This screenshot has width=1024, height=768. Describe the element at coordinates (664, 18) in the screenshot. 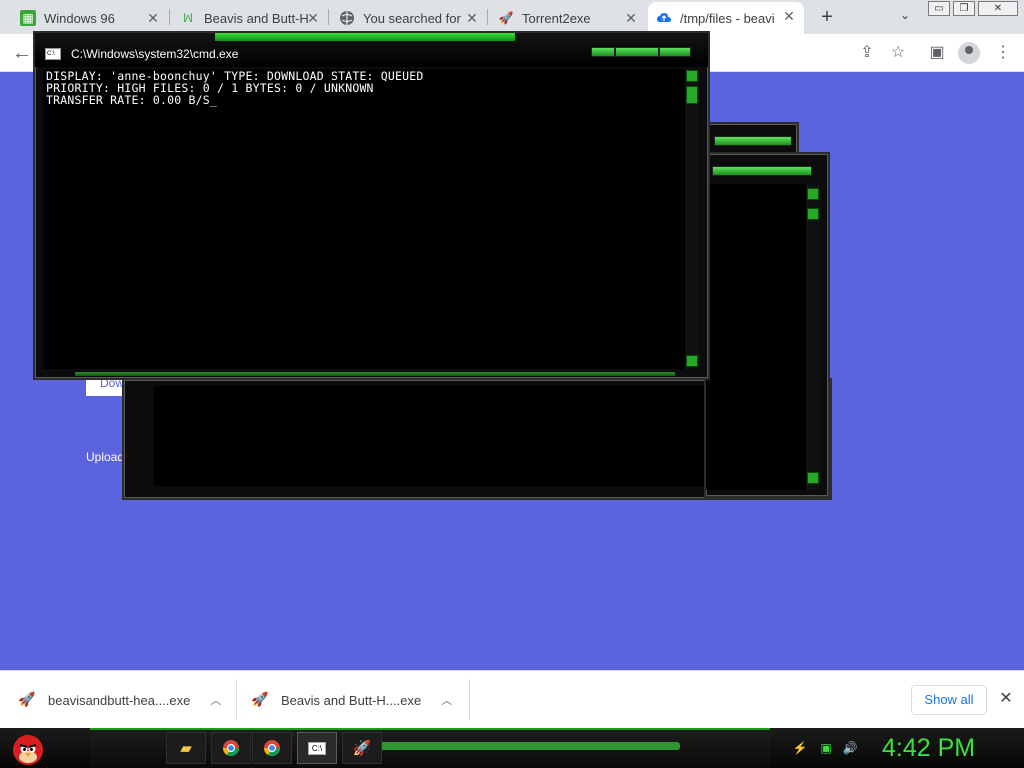

I see `cloud-icon` at that location.